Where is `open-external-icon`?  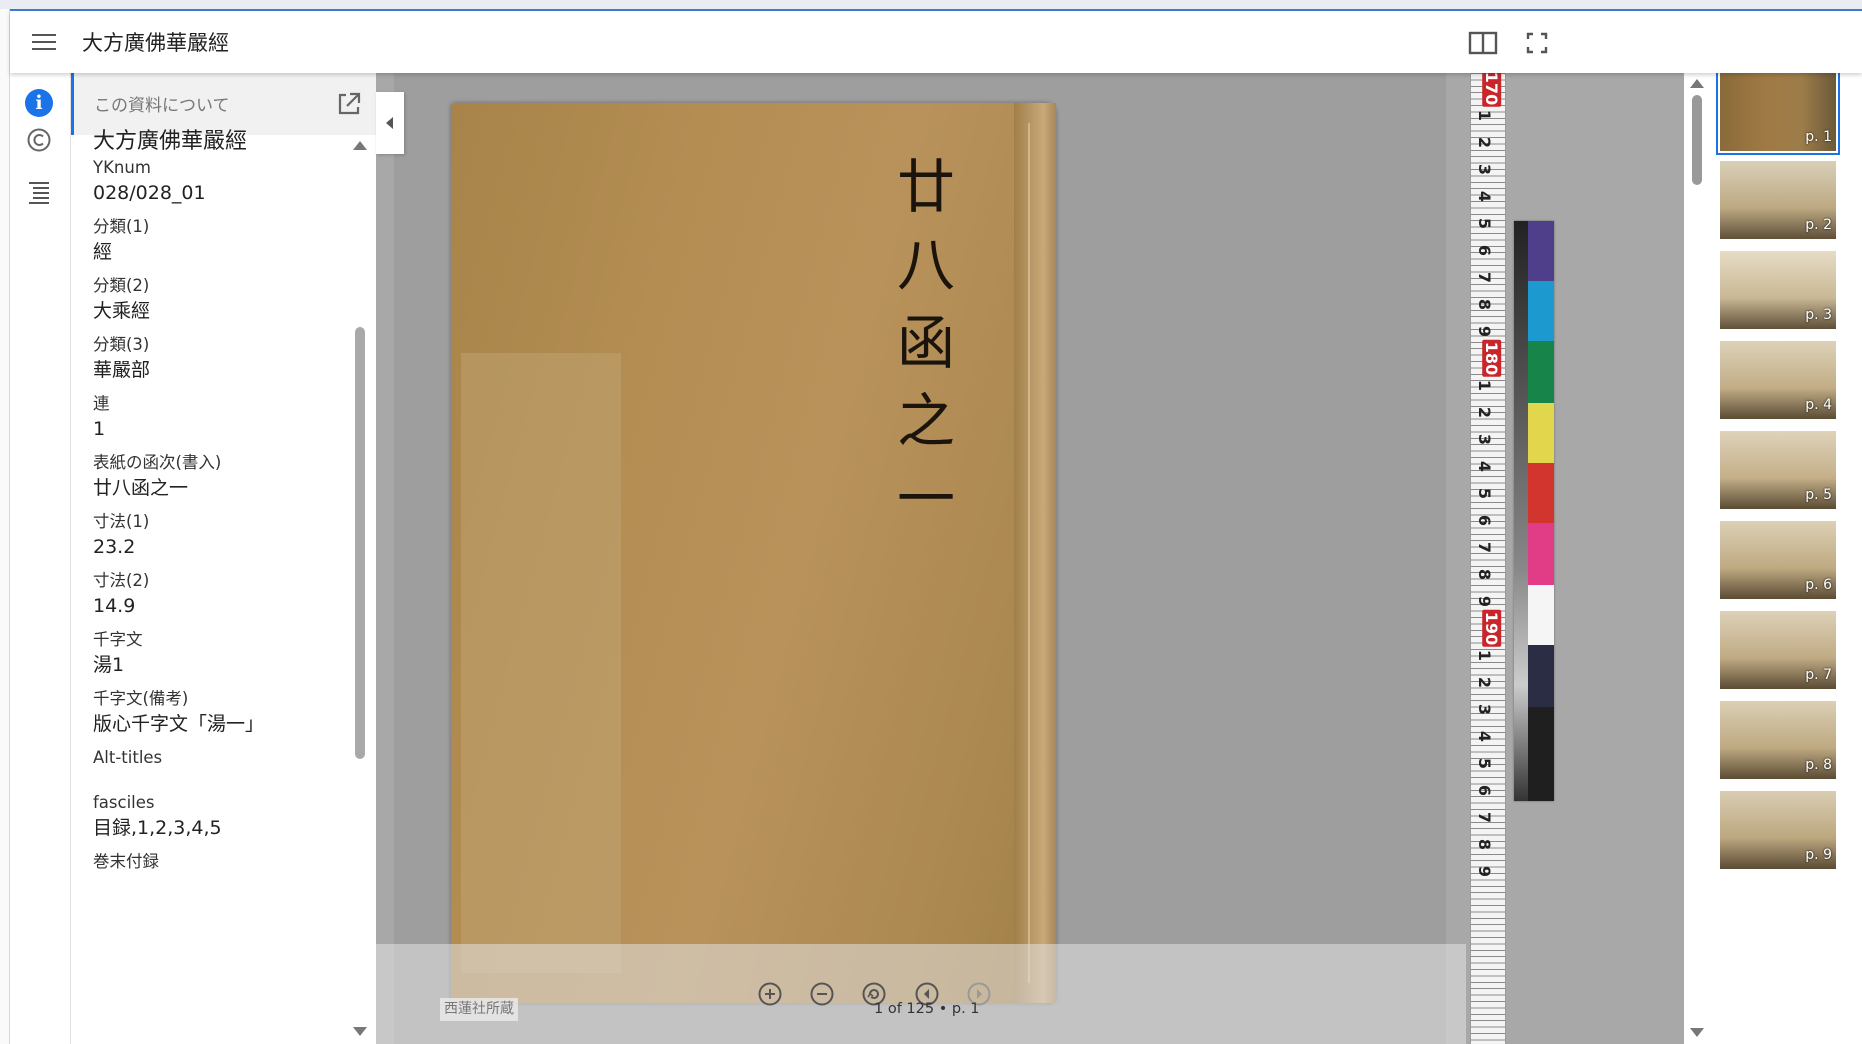 open-external-icon is located at coordinates (349, 104).